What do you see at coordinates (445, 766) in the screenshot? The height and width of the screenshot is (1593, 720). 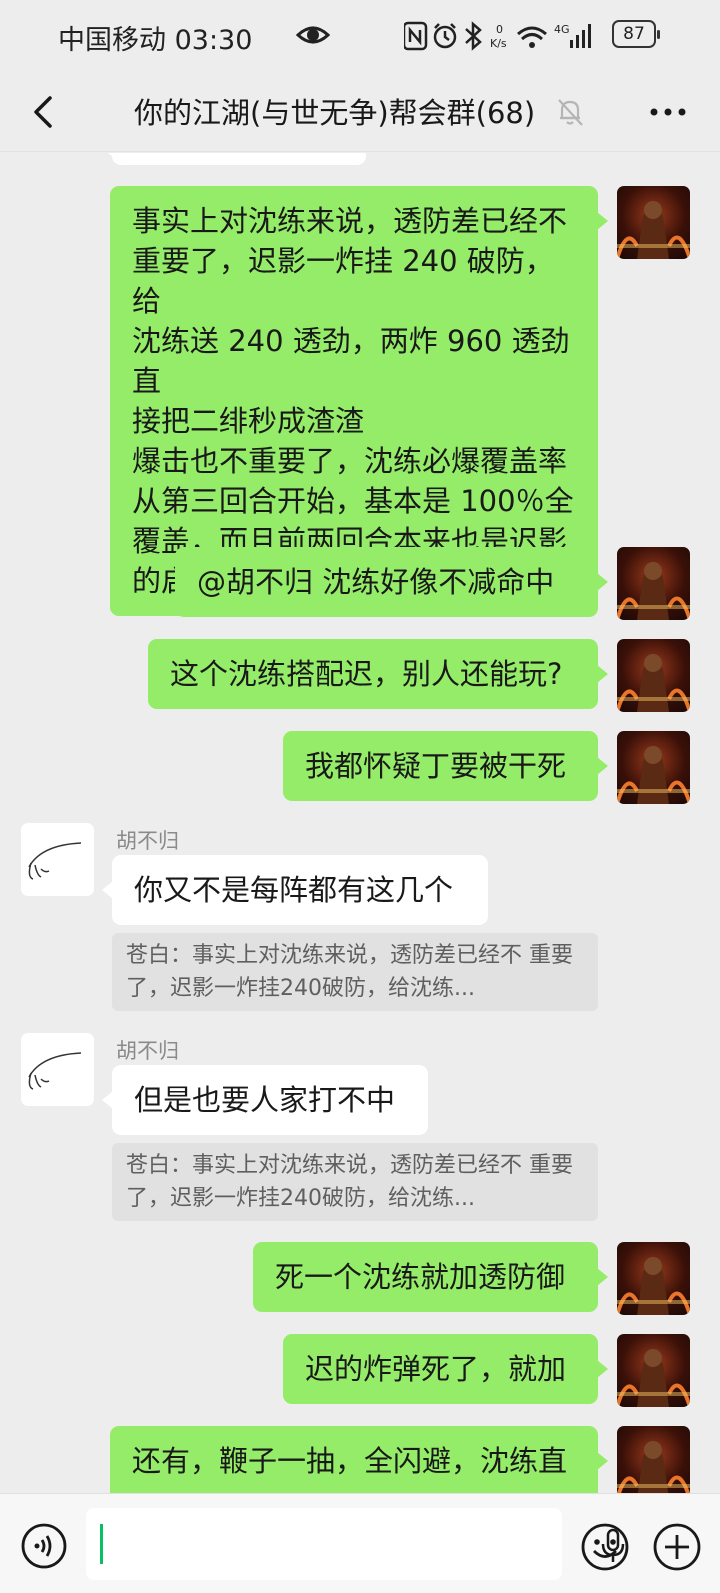 I see `message-bubble: 我都怀疑丁要被干死` at bounding box center [445, 766].